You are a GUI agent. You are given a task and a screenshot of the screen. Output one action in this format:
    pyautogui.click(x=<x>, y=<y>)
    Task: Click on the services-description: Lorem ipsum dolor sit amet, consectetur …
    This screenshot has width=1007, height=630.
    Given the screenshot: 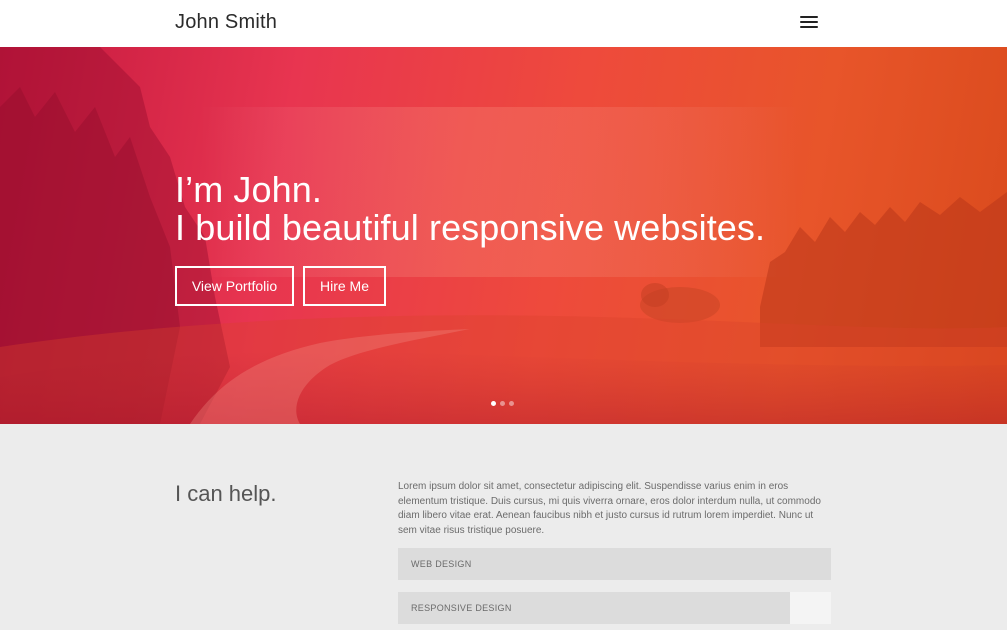 What is the action you would take?
    pyautogui.click(x=609, y=508)
    